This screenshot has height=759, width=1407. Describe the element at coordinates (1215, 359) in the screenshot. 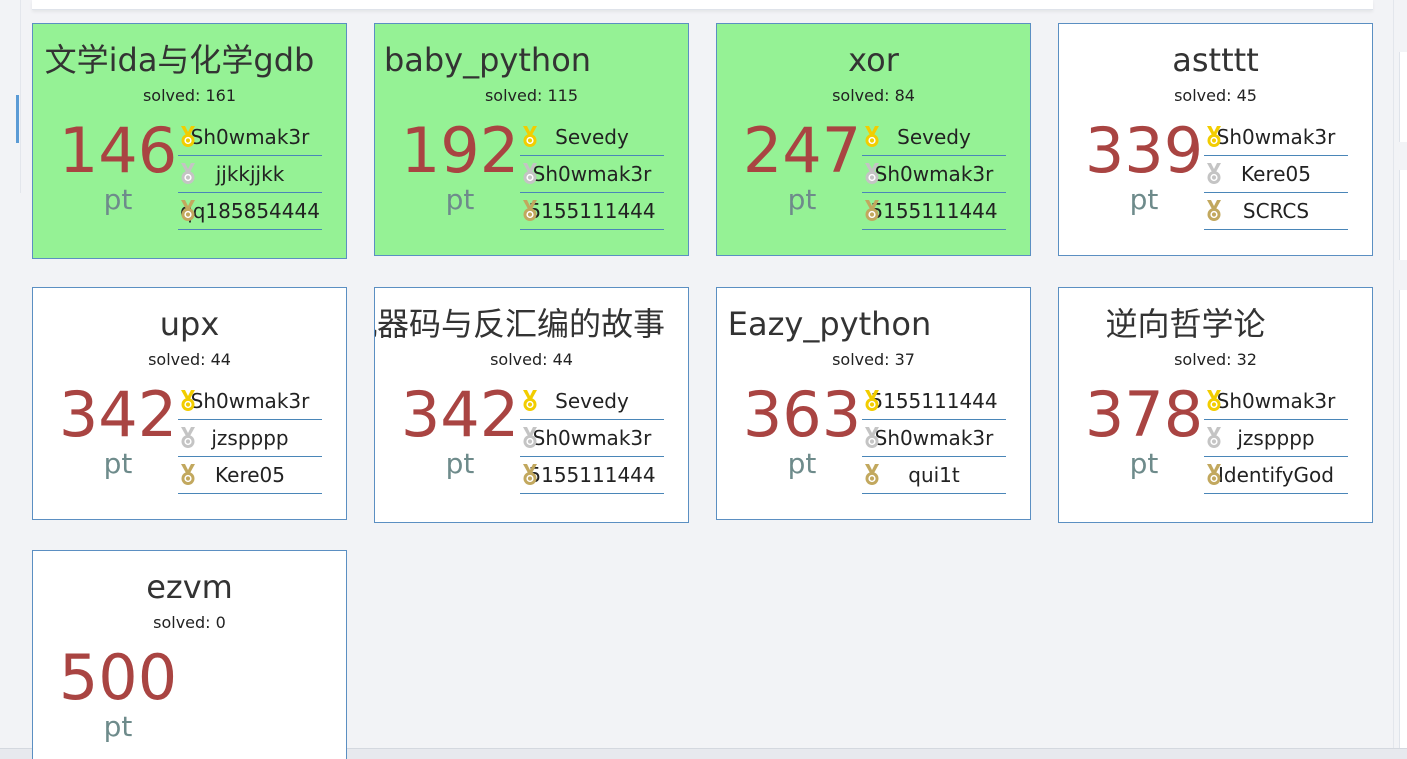

I see `solved-count: solved: 32` at that location.